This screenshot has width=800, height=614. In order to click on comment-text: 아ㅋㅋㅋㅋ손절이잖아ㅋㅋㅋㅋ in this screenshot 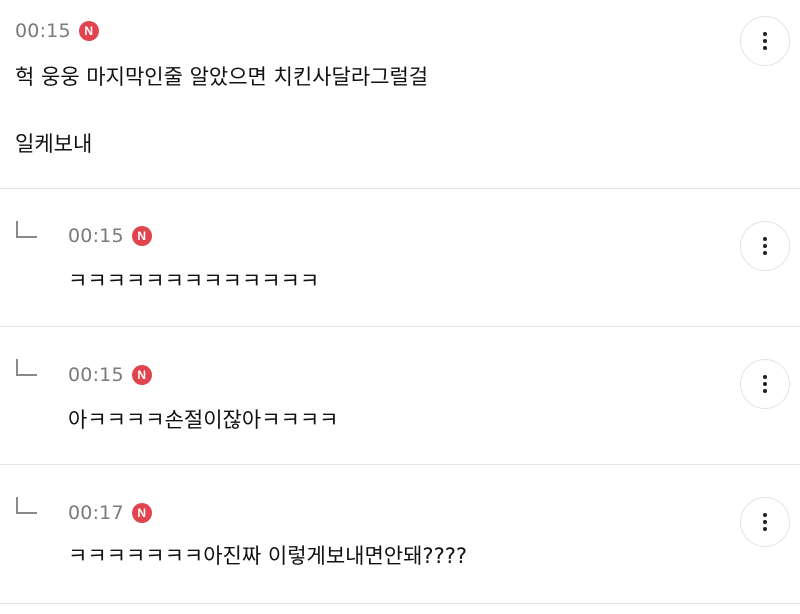, I will do `click(203, 420)`.